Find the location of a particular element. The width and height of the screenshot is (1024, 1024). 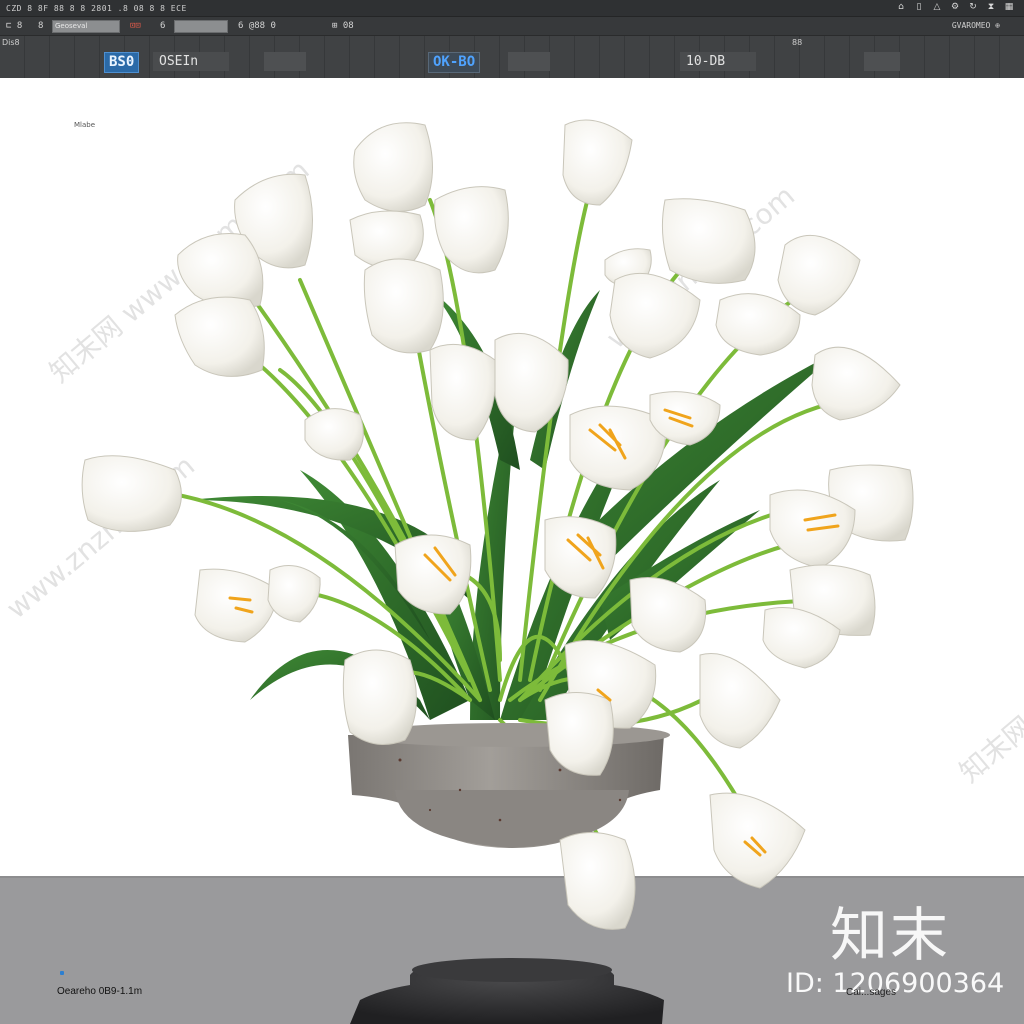

render-caption: Oeareho 0B9-1.1m is located at coordinates (100, 991).